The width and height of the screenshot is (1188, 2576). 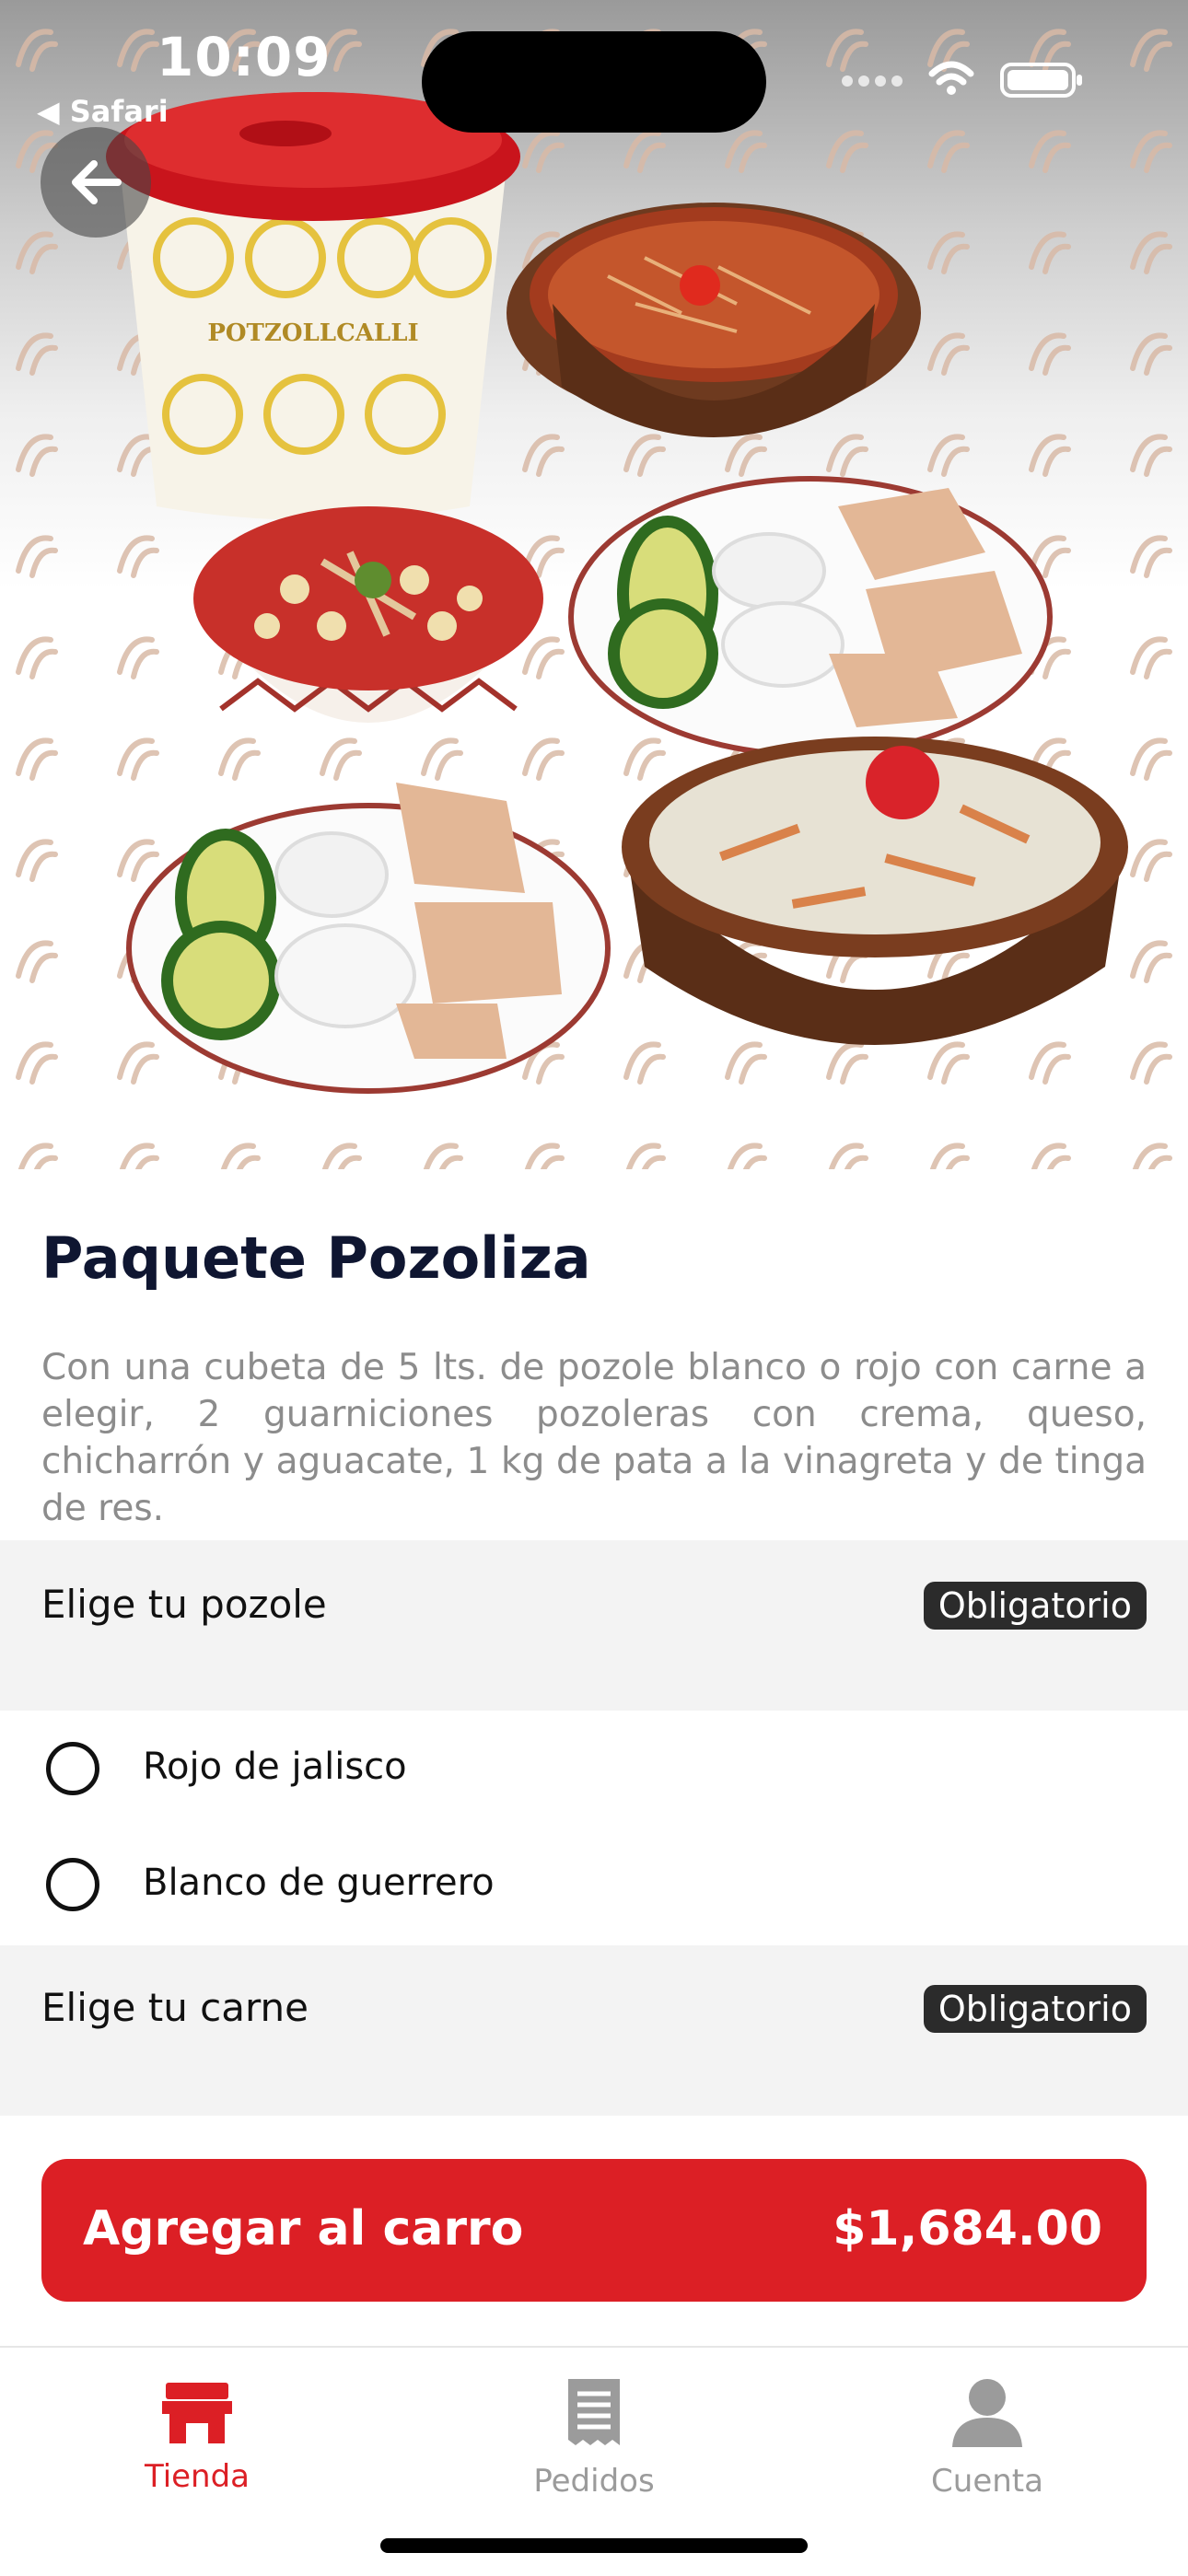 What do you see at coordinates (594, 2230) in the screenshot?
I see `add-to-cart-button: Agregar al carro $1,684.00` at bounding box center [594, 2230].